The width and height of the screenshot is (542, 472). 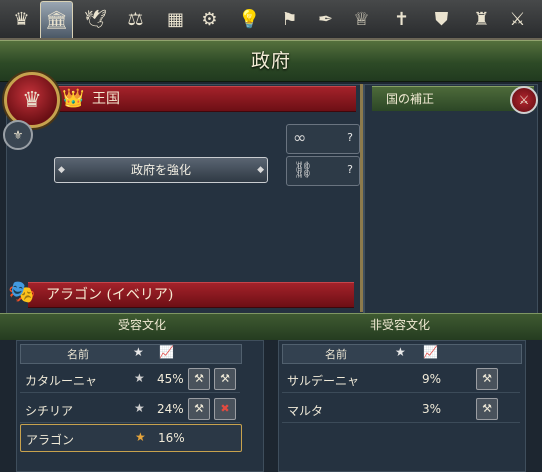 I want to click on royal-crown-icon: ♕, so click(x=361, y=19).